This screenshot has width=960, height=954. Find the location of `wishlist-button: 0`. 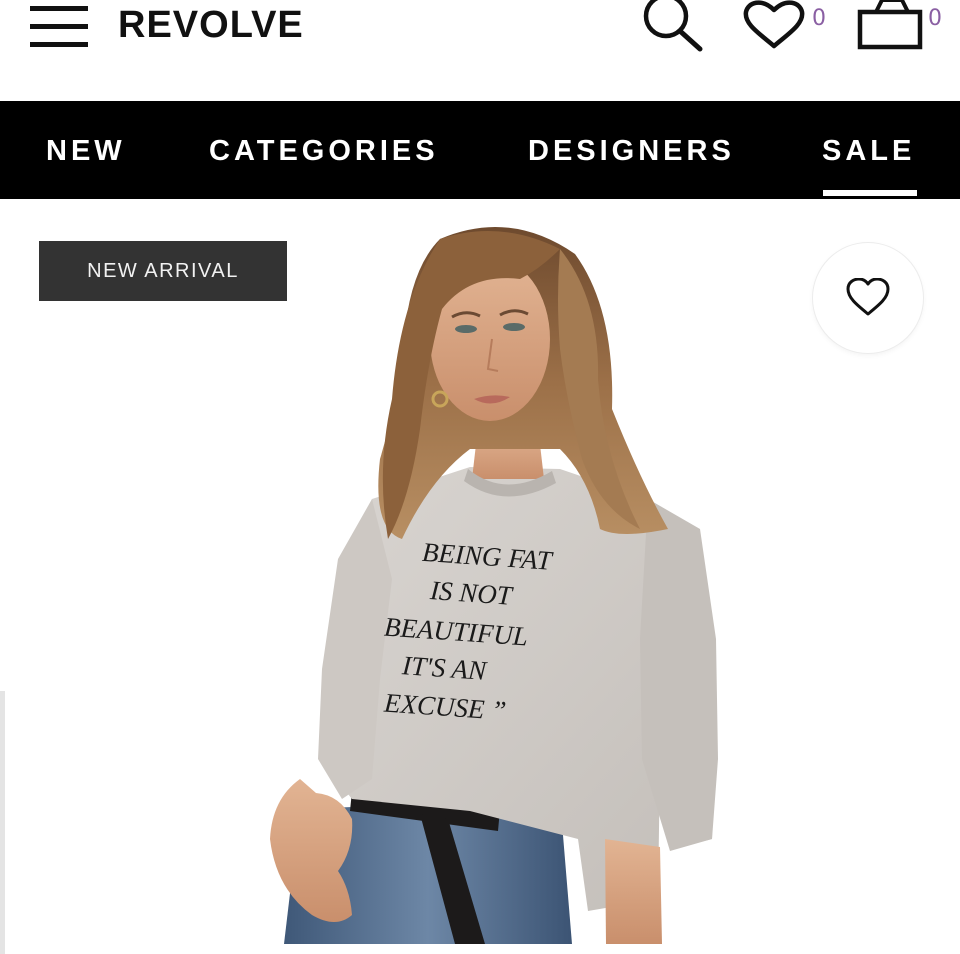

wishlist-button: 0 is located at coordinates (788, 28).